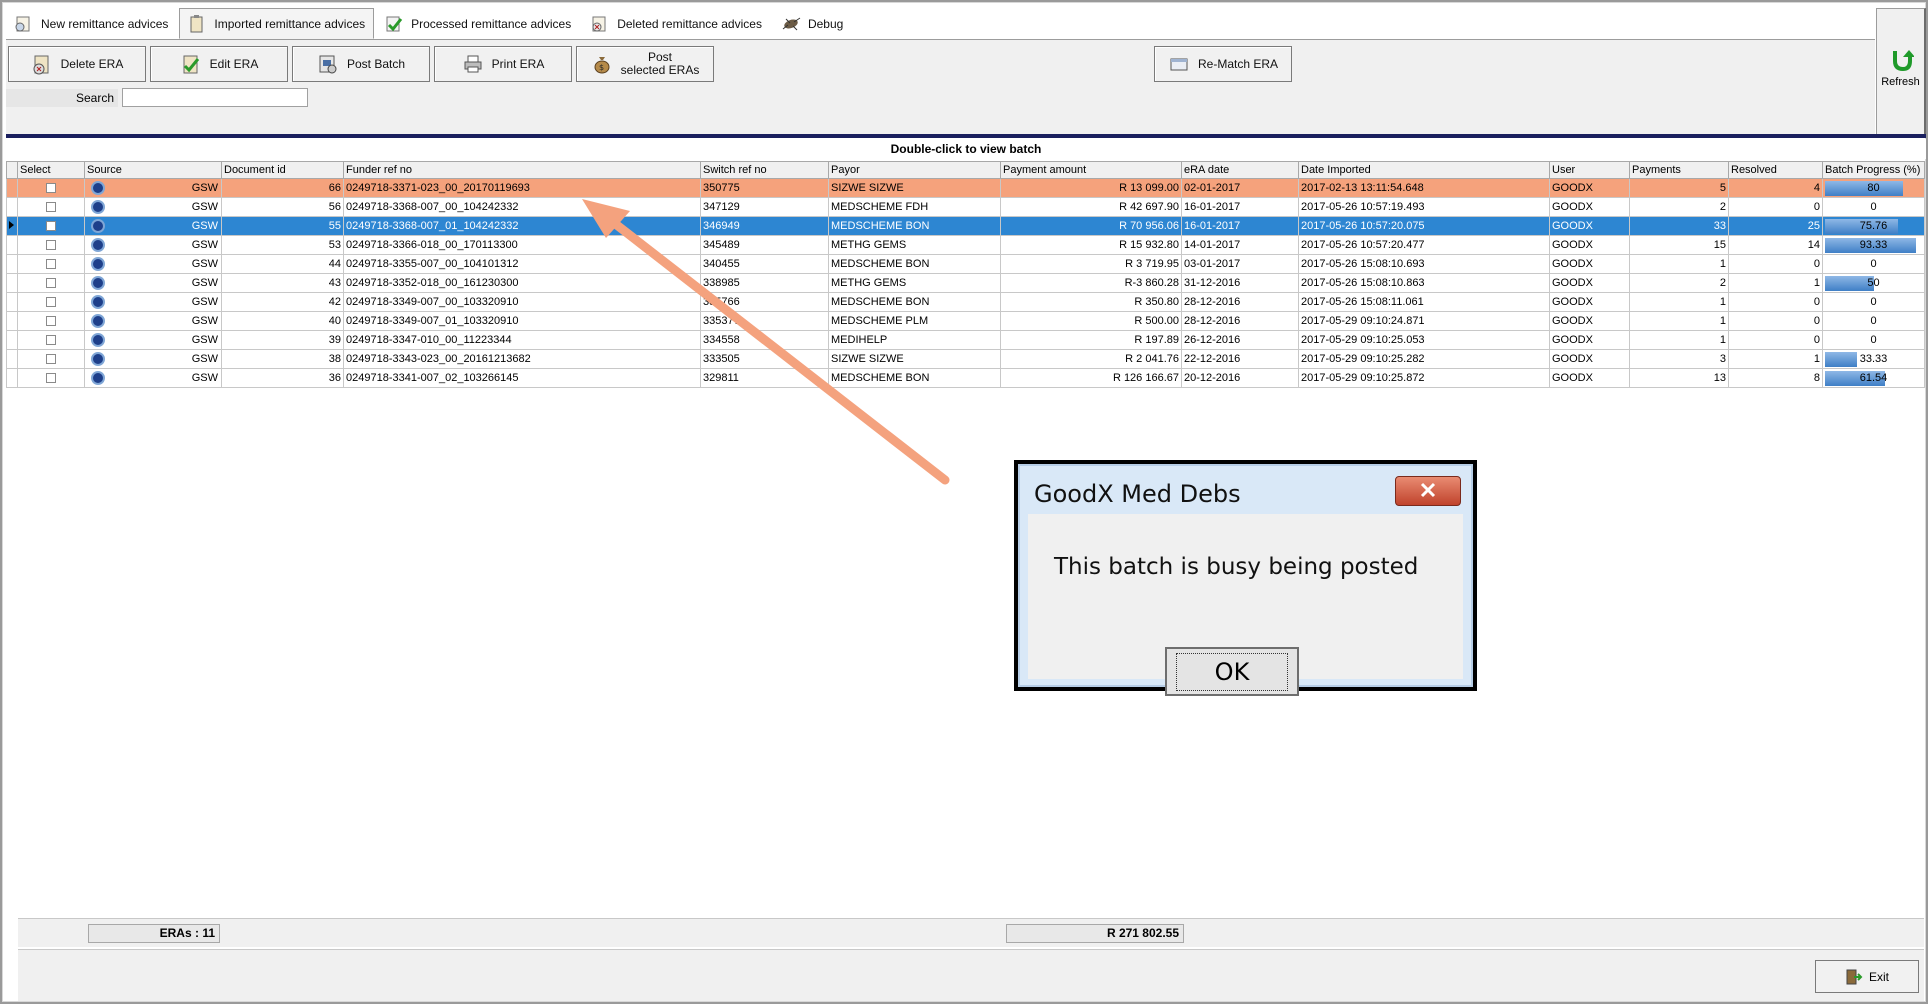  What do you see at coordinates (91, 23) in the screenshot?
I see `tab-new-remittance-advices: New remittance advices` at bounding box center [91, 23].